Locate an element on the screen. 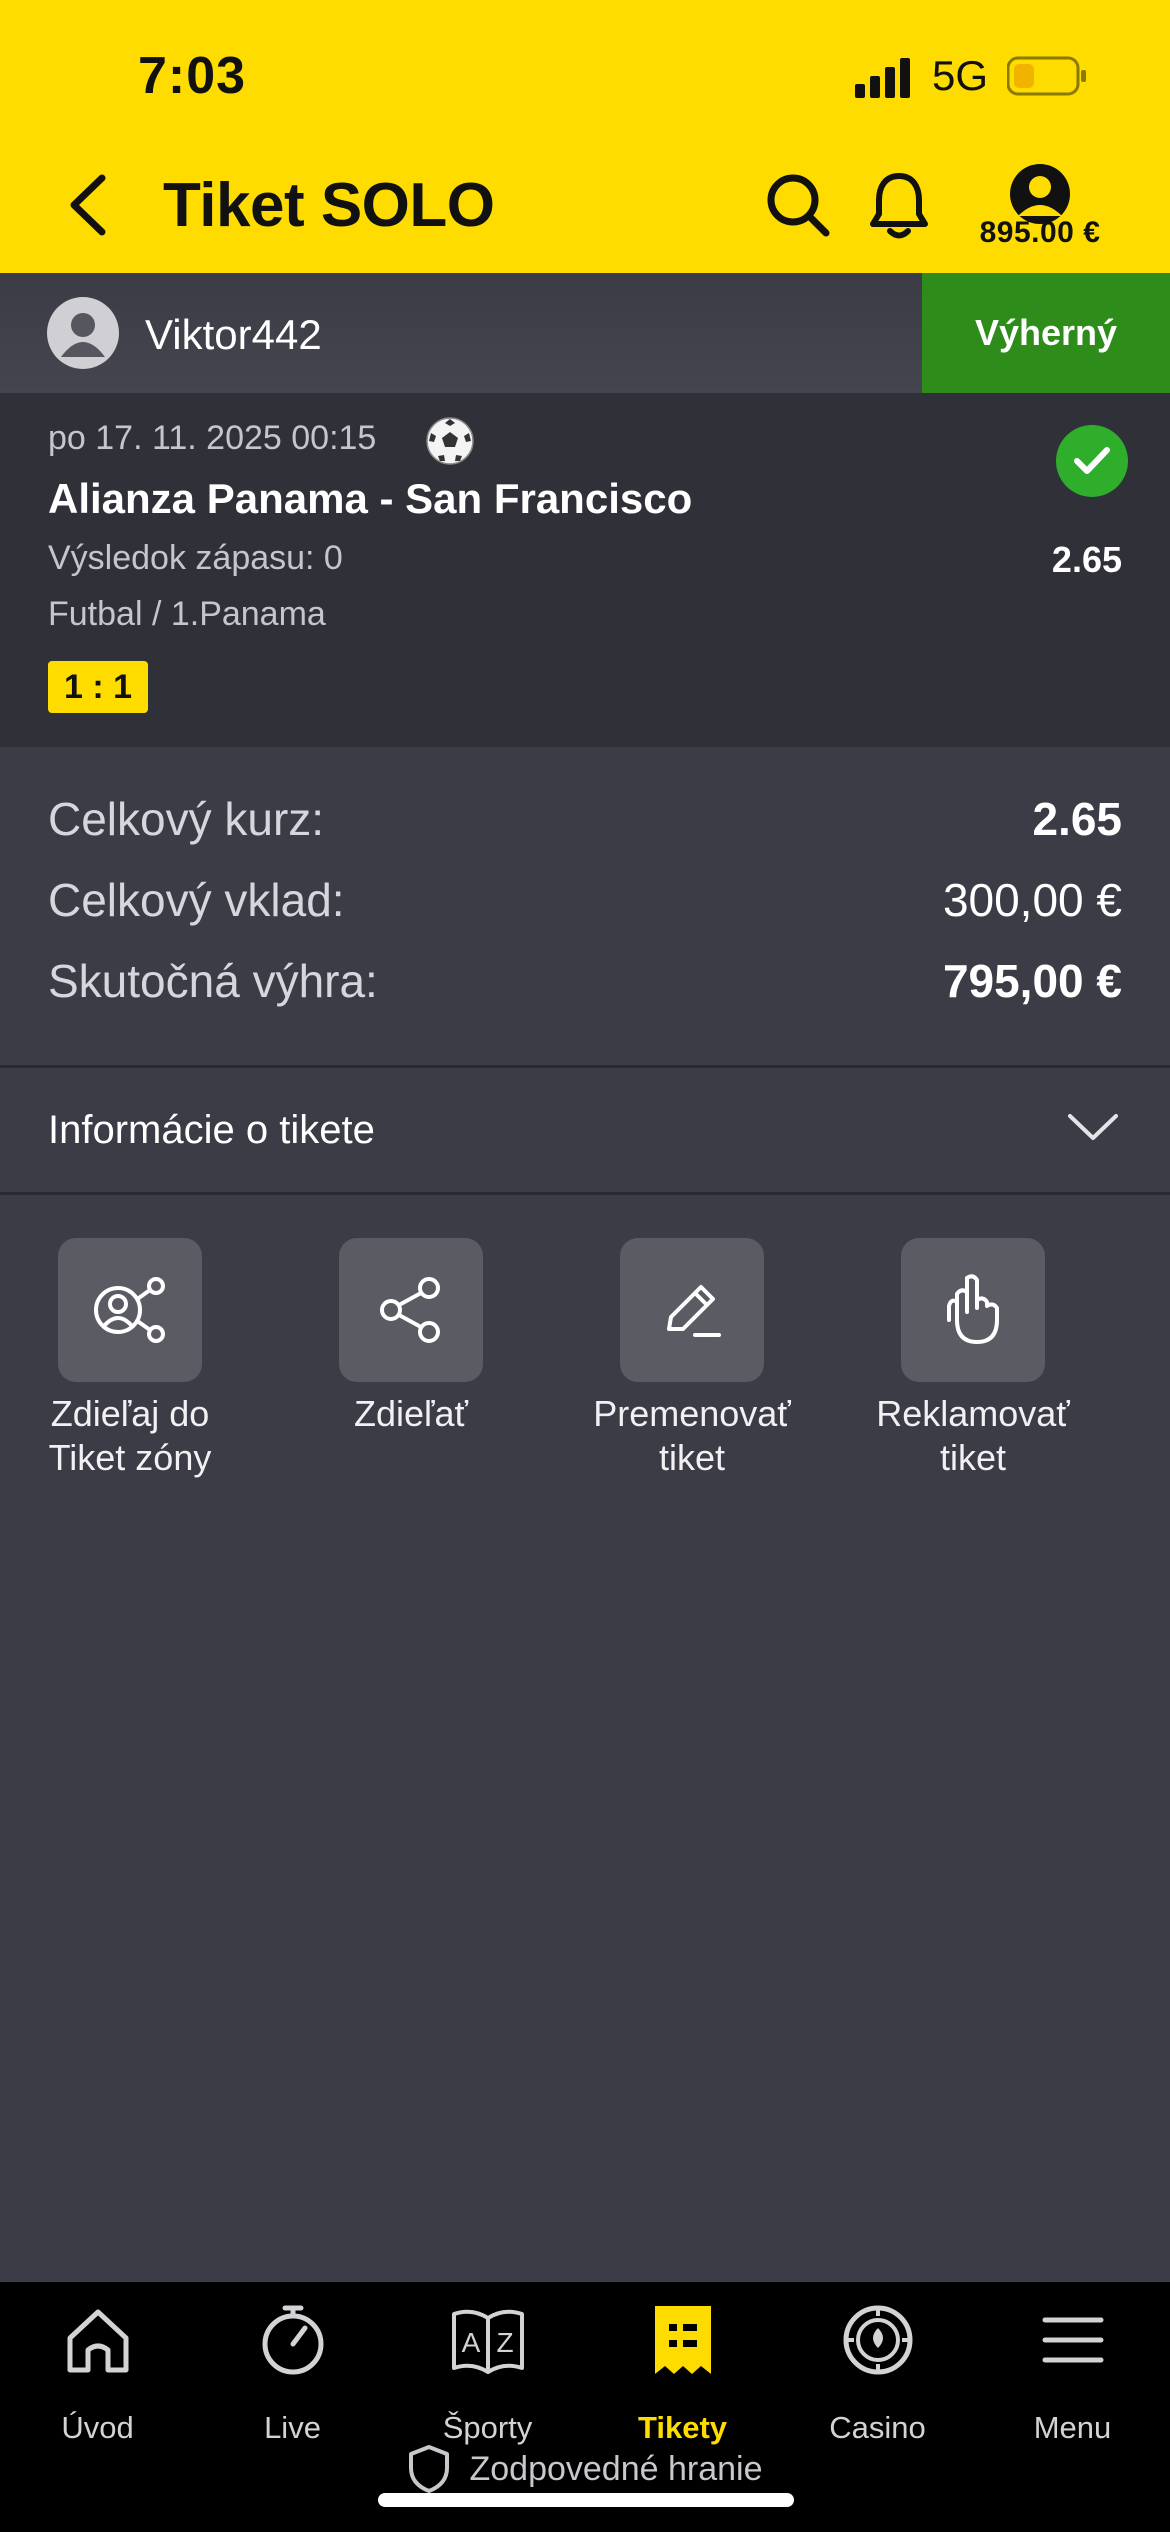 This screenshot has height=2532, width=1170. nav-sports: A Z Športy is located at coordinates (487, 2373).